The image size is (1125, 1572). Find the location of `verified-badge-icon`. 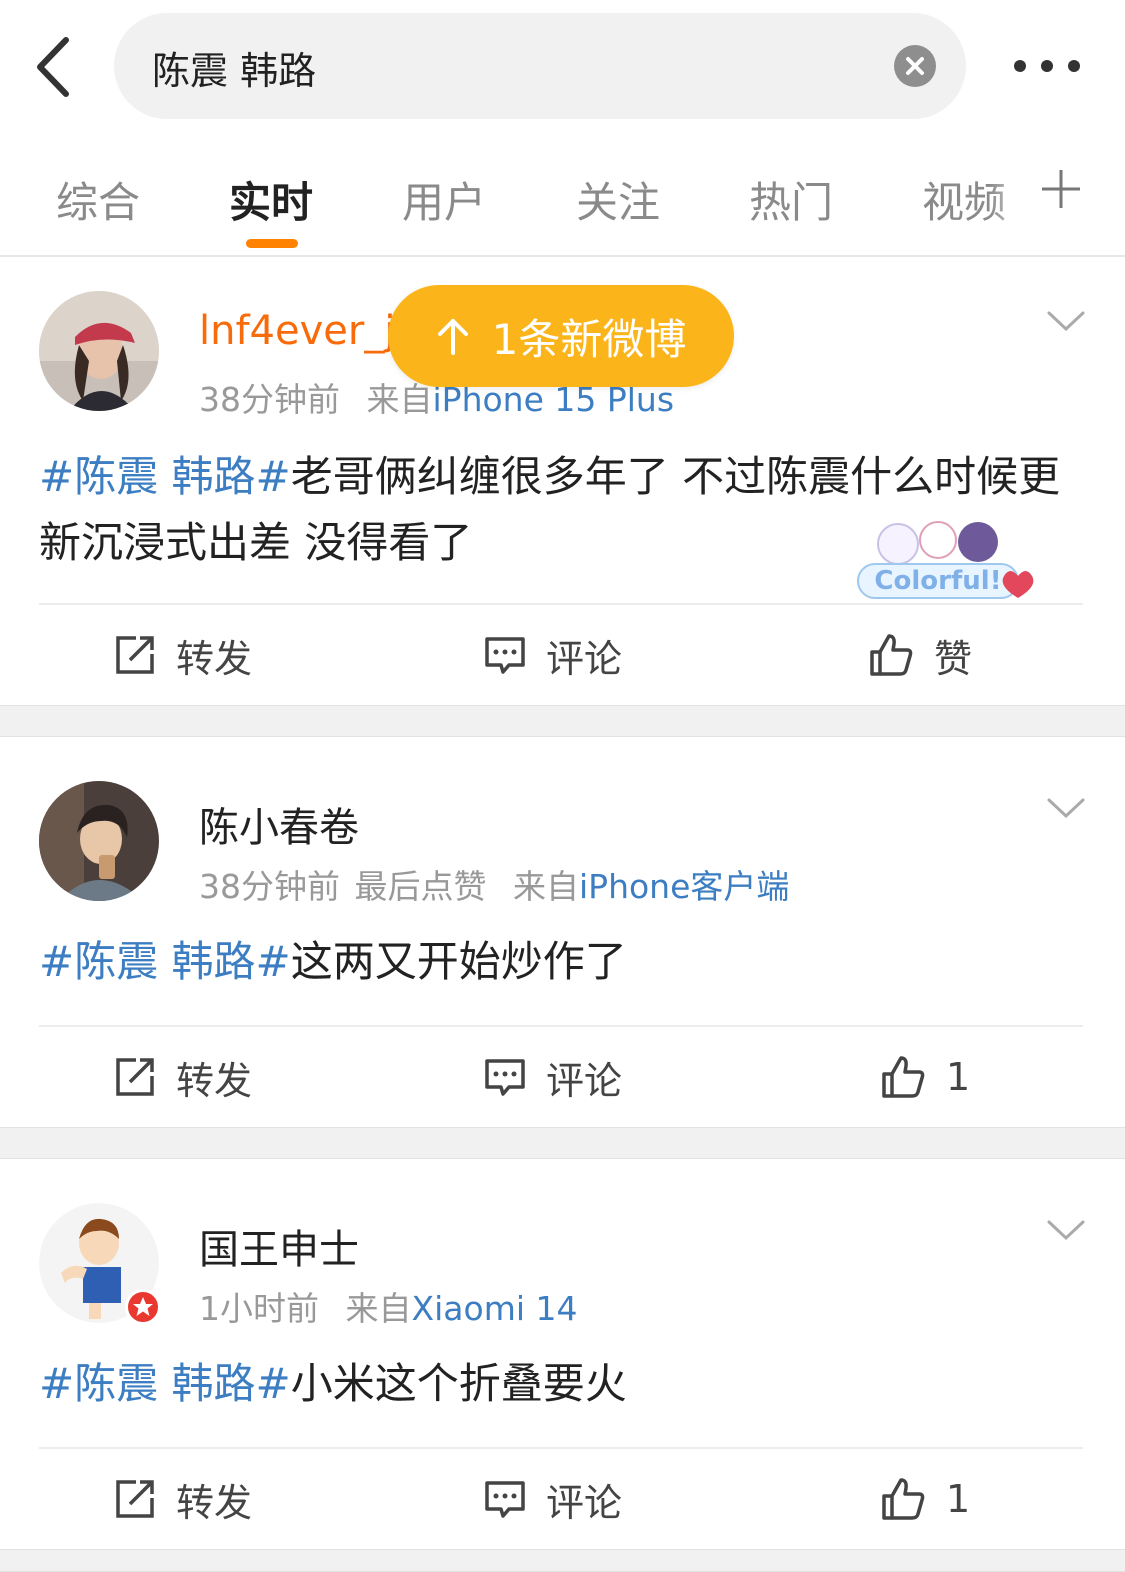

verified-badge-icon is located at coordinates (143, 1307).